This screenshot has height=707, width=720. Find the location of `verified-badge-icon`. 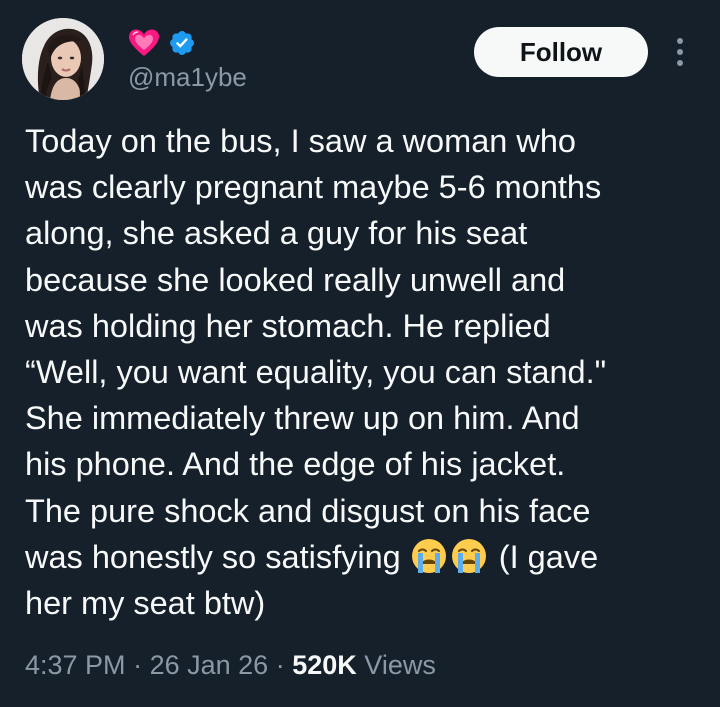

verified-badge-icon is located at coordinates (182, 43).